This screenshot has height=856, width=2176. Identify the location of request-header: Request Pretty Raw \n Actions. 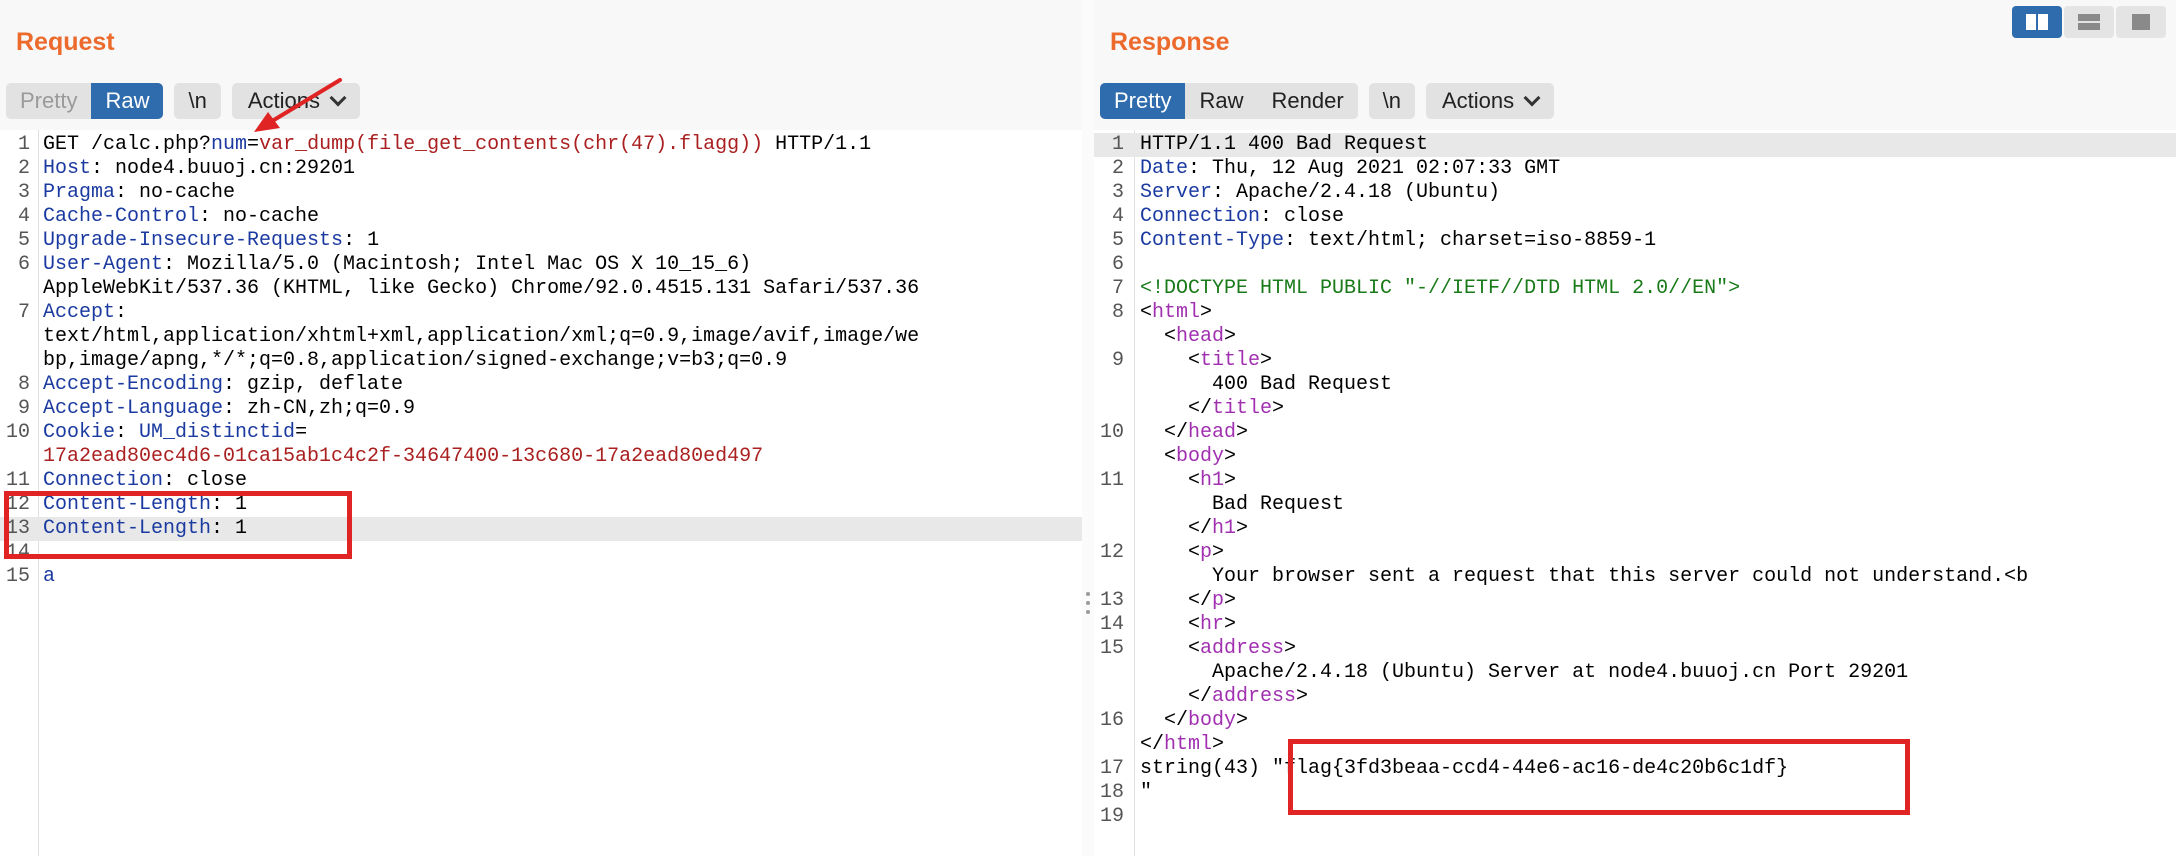
(541, 65).